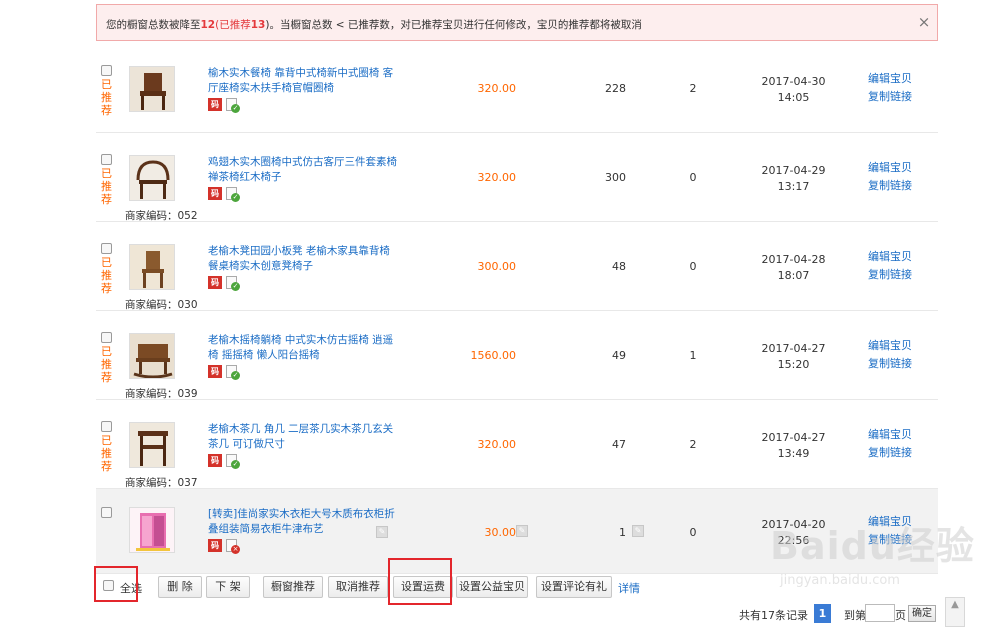 This screenshot has height=627, width=1000. What do you see at coordinates (522, 531) in the screenshot?
I see `edit-price-icon: ✎` at bounding box center [522, 531].